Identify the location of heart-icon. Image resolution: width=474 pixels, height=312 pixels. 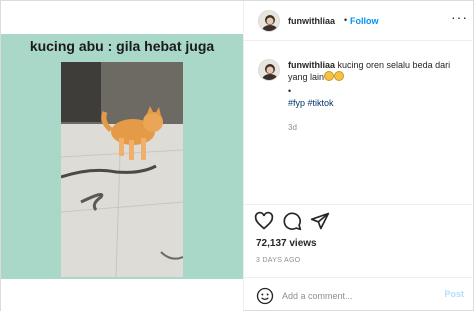
(264, 221).